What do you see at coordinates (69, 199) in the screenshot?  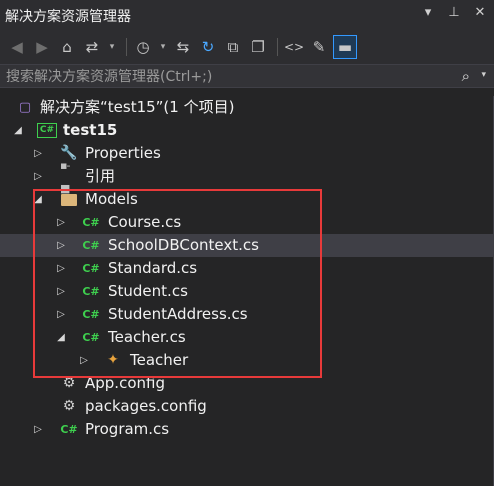 I see `folder-icon` at bounding box center [69, 199].